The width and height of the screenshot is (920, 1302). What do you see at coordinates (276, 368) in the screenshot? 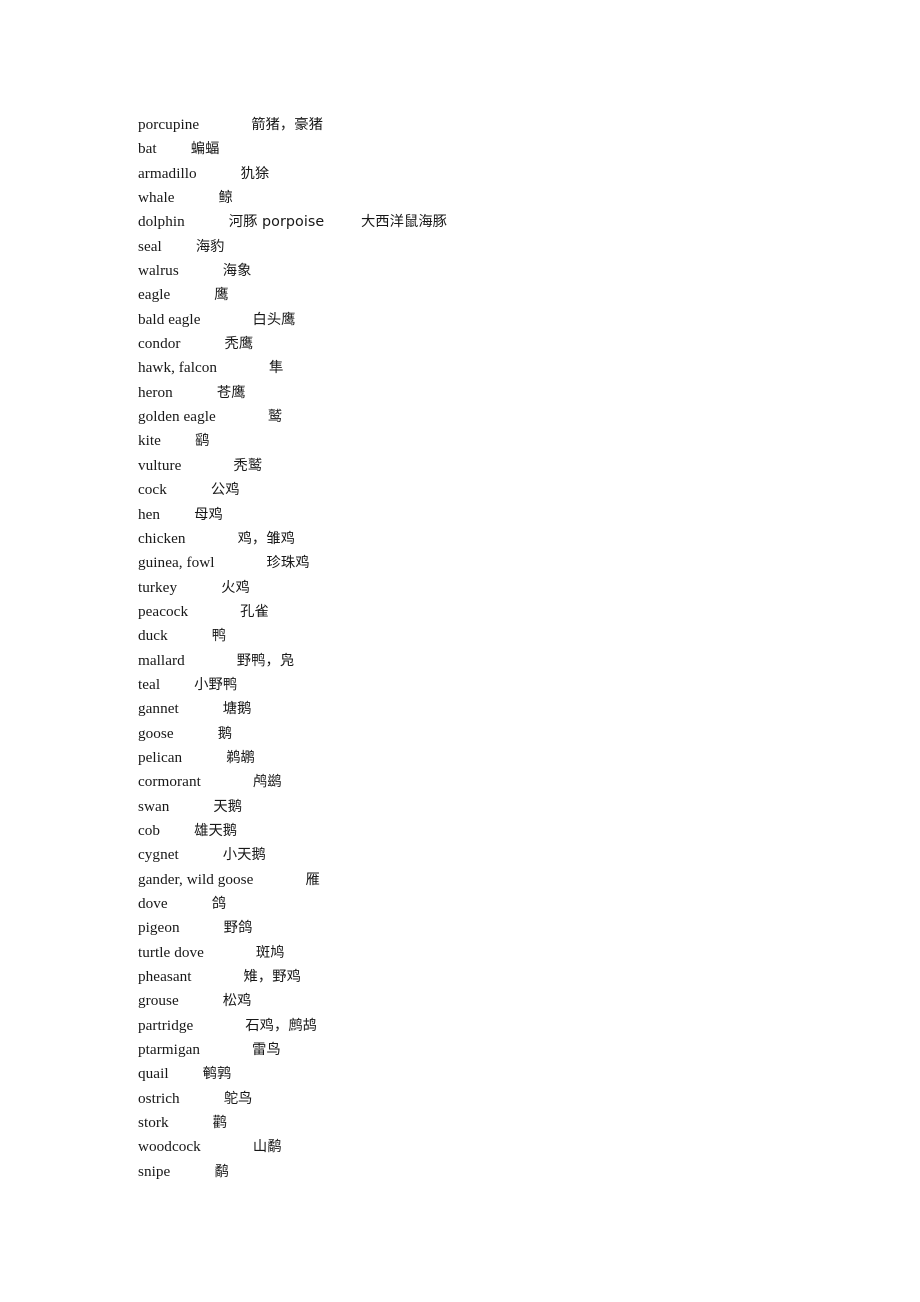
I see `entry-gloss-chinese: 隼` at bounding box center [276, 368].